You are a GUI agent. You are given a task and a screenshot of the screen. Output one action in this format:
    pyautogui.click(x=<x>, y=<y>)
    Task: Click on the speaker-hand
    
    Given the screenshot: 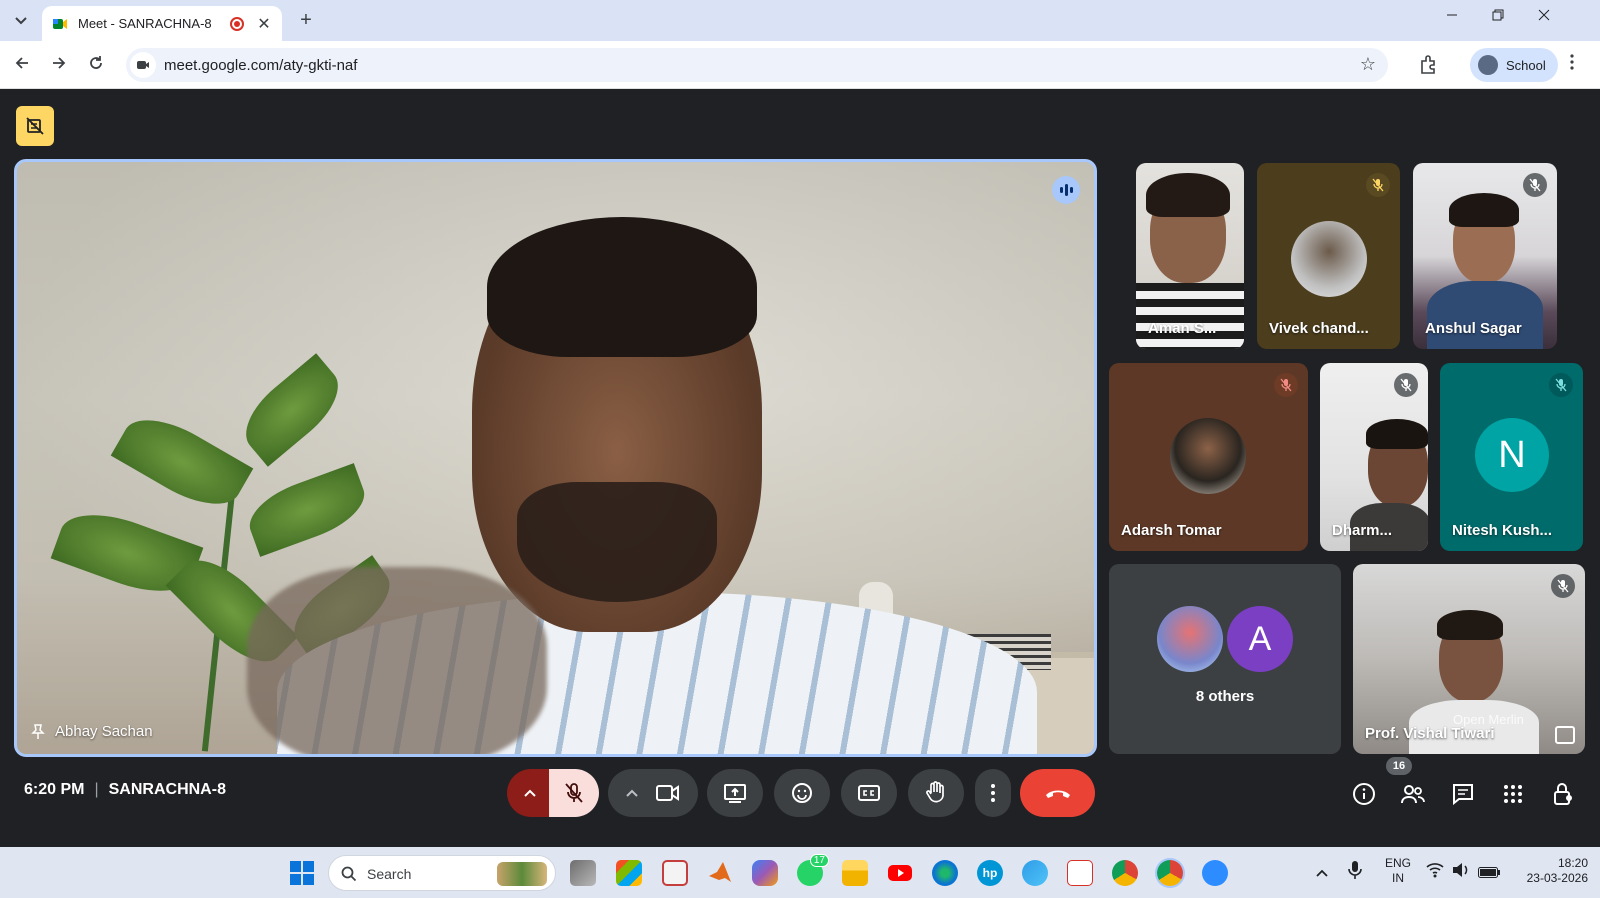 What is the action you would take?
    pyautogui.click(x=397, y=660)
    